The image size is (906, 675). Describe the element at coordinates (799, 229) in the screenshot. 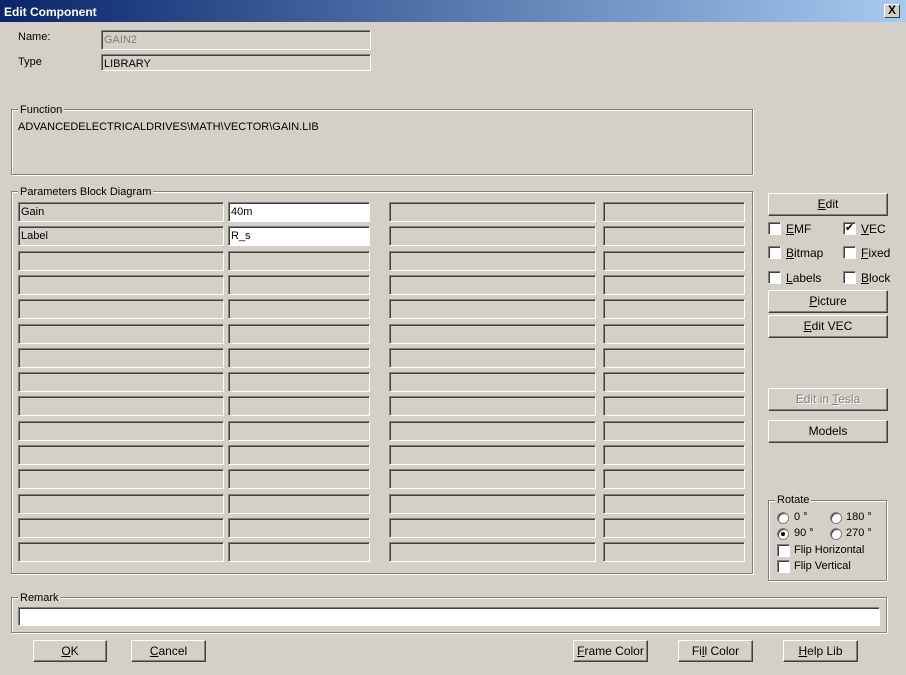

I see `emf-label: EMF` at that location.